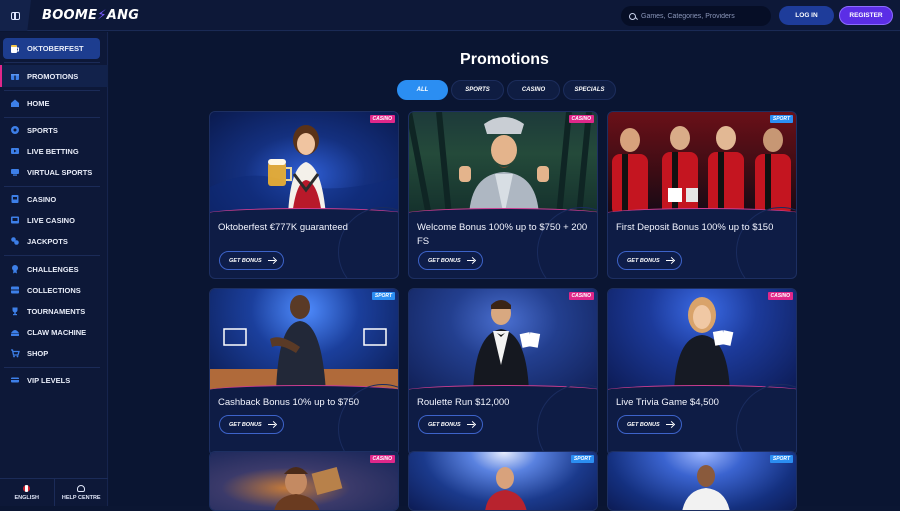 The width and height of the screenshot is (900, 511). Describe the element at coordinates (49, 380) in the screenshot. I see `sidebar-item-label: VIP LEVELS` at that location.